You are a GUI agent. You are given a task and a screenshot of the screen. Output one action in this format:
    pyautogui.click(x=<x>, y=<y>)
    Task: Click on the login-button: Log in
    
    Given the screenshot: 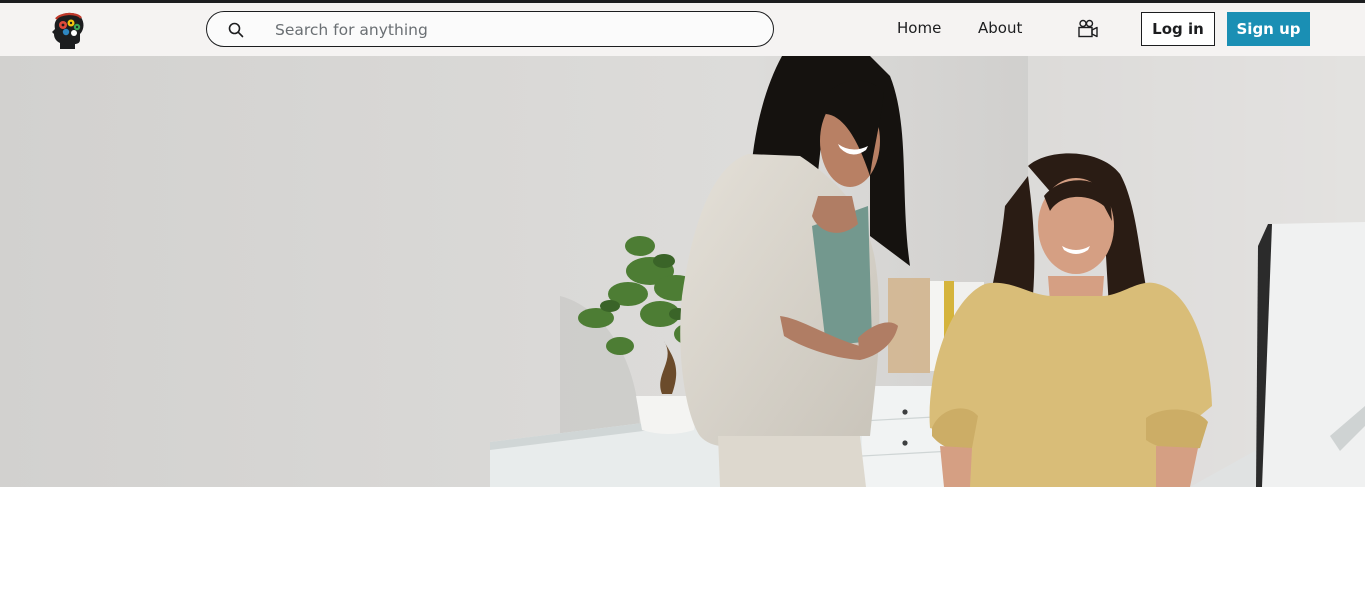 What is the action you would take?
    pyautogui.click(x=1178, y=29)
    